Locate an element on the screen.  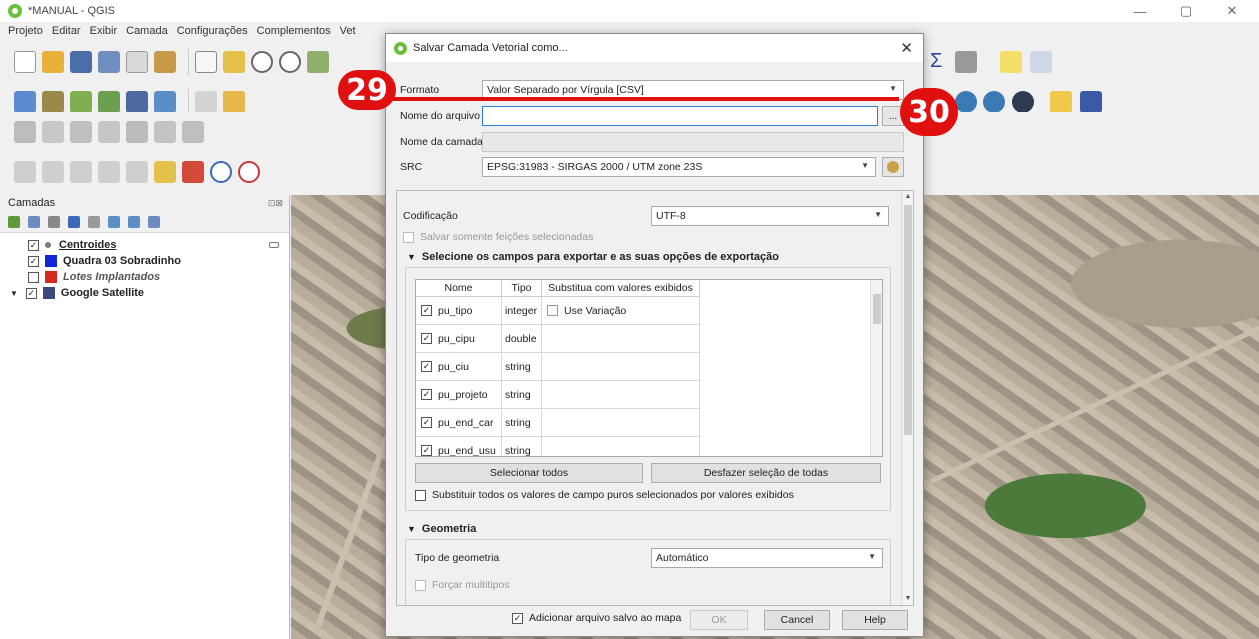
save-as-icon is located at coordinates (109, 62).